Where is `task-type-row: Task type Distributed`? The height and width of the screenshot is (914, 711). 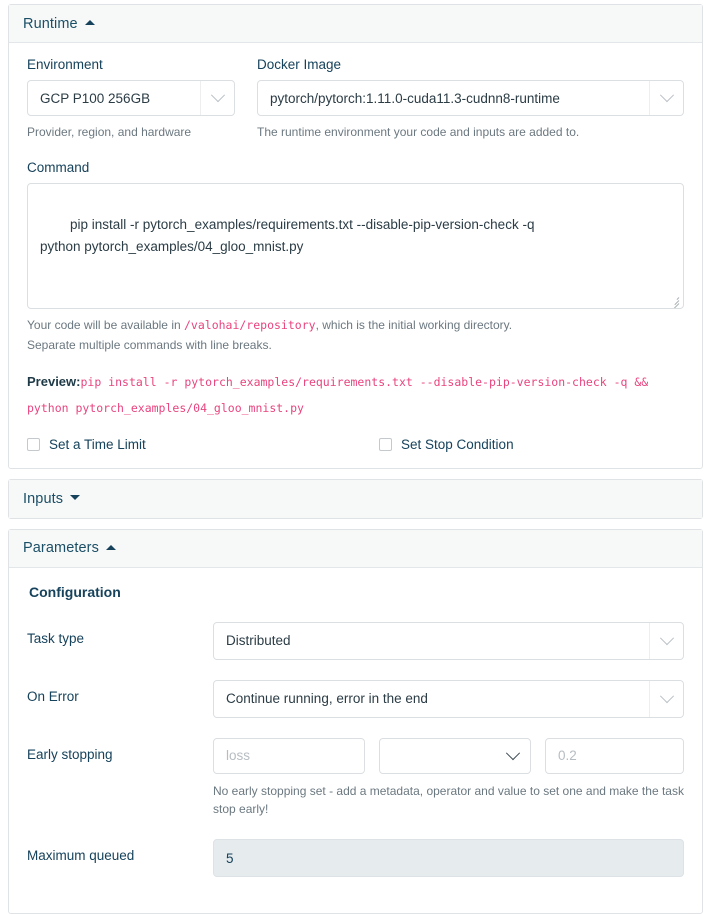 task-type-row: Task type Distributed is located at coordinates (355, 640).